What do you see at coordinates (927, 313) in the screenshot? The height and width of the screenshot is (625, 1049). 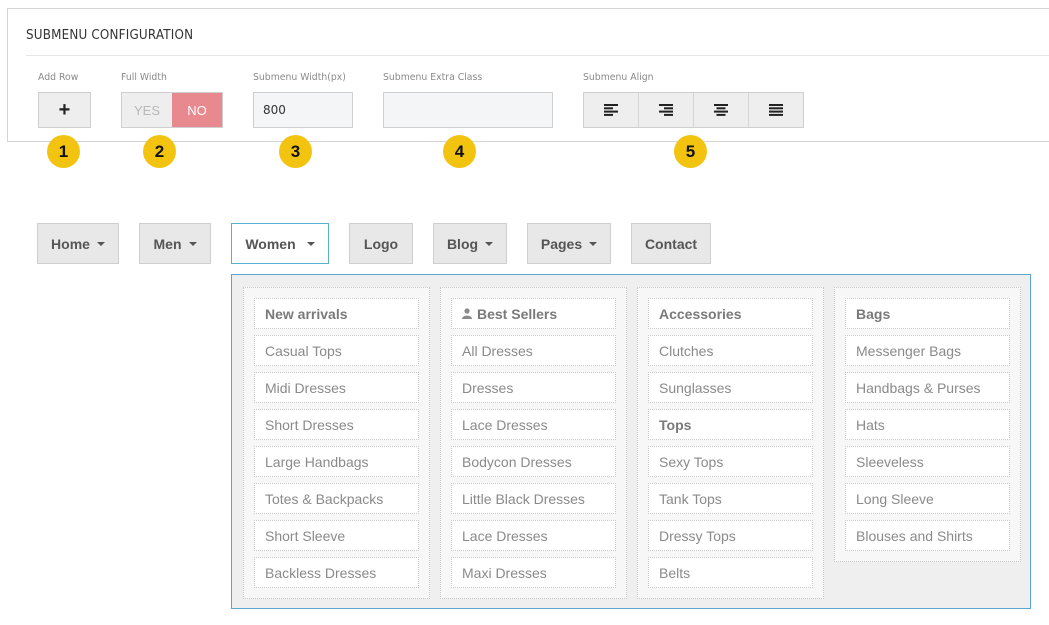 I see `submenu-heading: Bags` at bounding box center [927, 313].